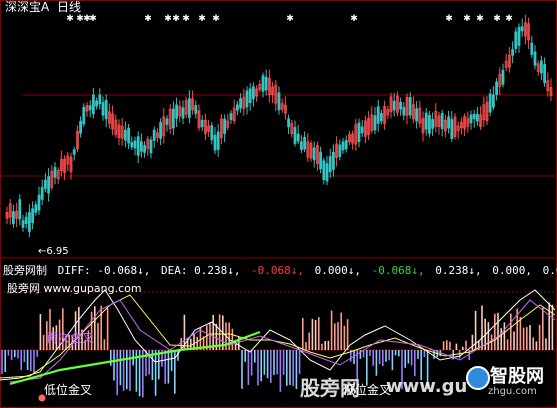  Describe the element at coordinates (395, 270) in the screenshot. I see `readout-value-4: -0.068↓,` at that location.